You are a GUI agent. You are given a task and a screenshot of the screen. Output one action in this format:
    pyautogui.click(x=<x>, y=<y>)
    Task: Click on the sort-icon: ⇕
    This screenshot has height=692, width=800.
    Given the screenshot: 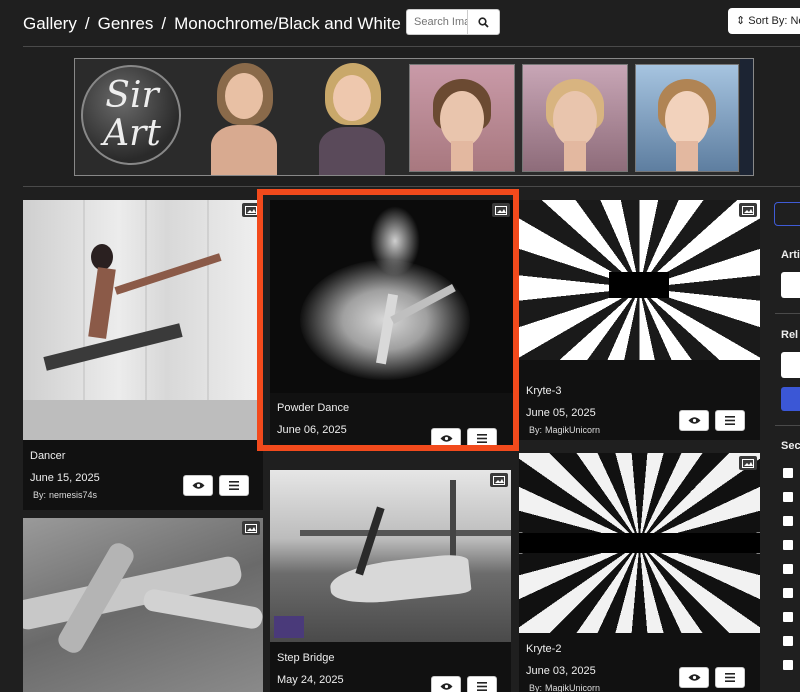 What is the action you would take?
    pyautogui.click(x=741, y=21)
    